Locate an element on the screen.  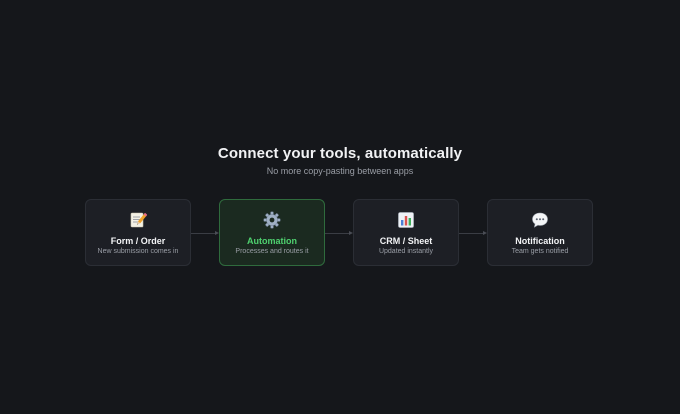
memo-pencil-icon is located at coordinates (138, 220).